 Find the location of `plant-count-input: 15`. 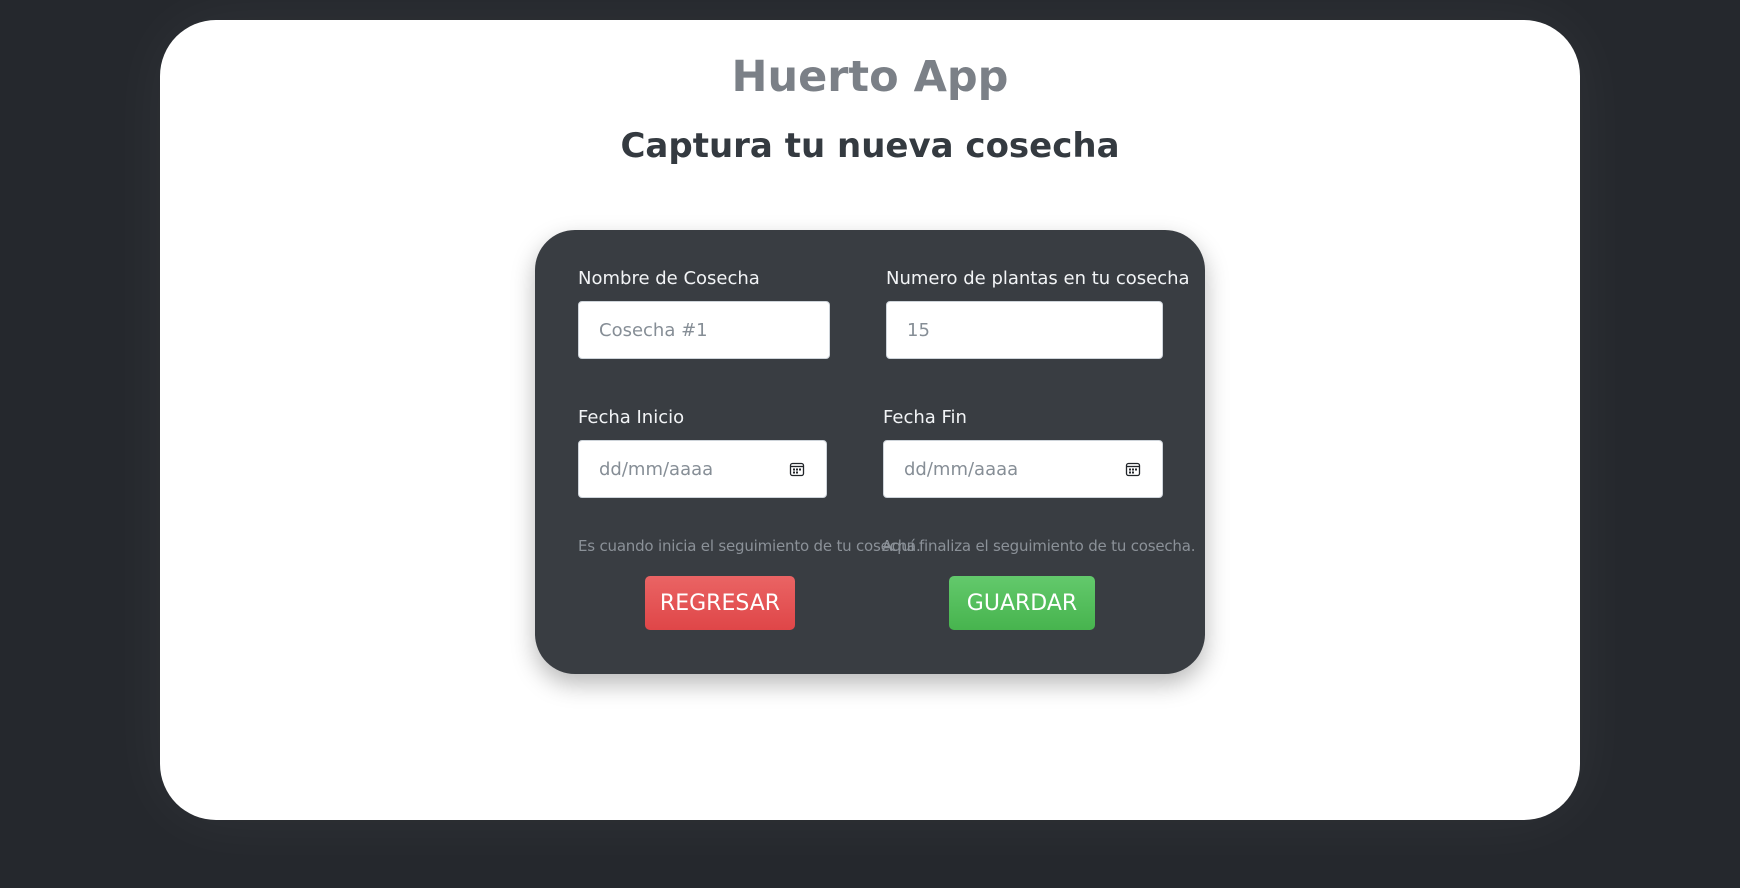

plant-count-input: 15 is located at coordinates (1024, 330).